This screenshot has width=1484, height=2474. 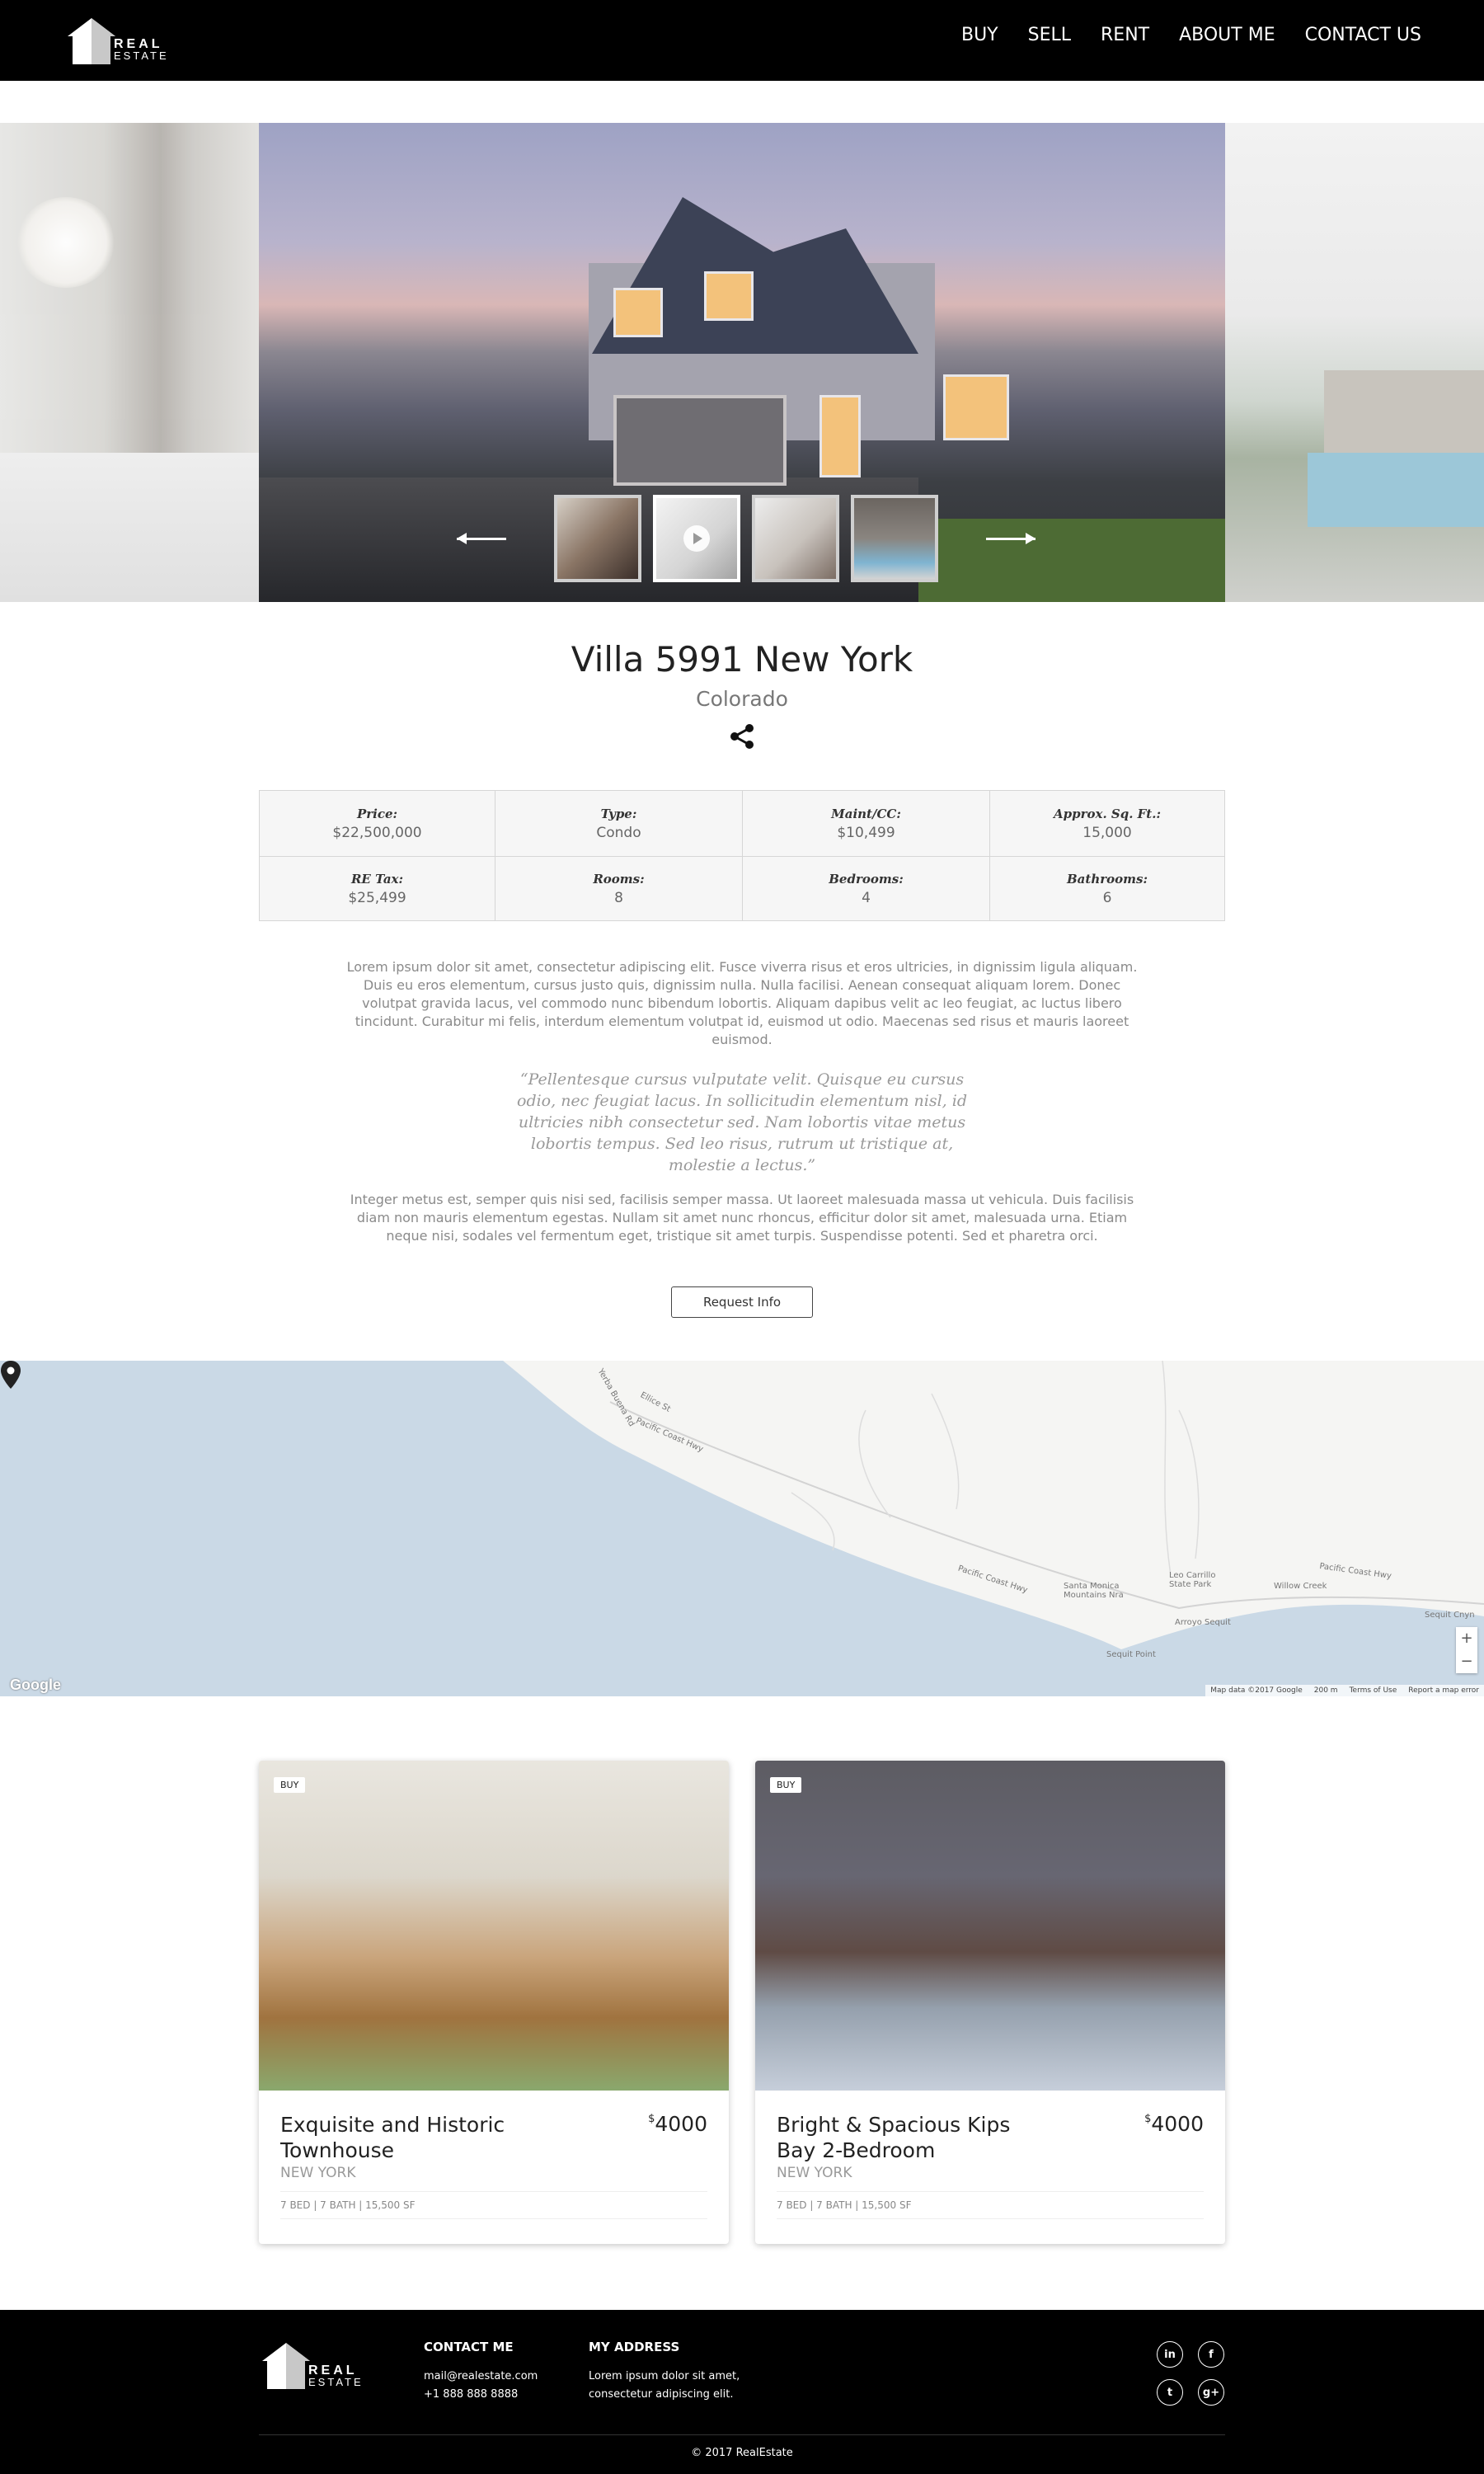 I want to click on twitter-icon: t, so click(x=1170, y=2392).